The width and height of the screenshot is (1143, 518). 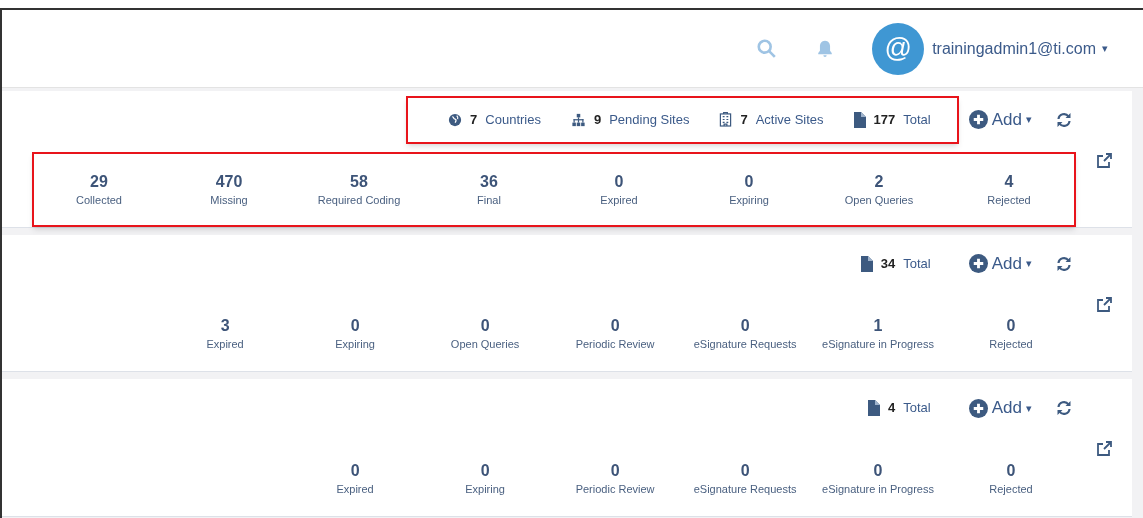 What do you see at coordinates (99, 181) in the screenshot?
I see `stat-value: 29` at bounding box center [99, 181].